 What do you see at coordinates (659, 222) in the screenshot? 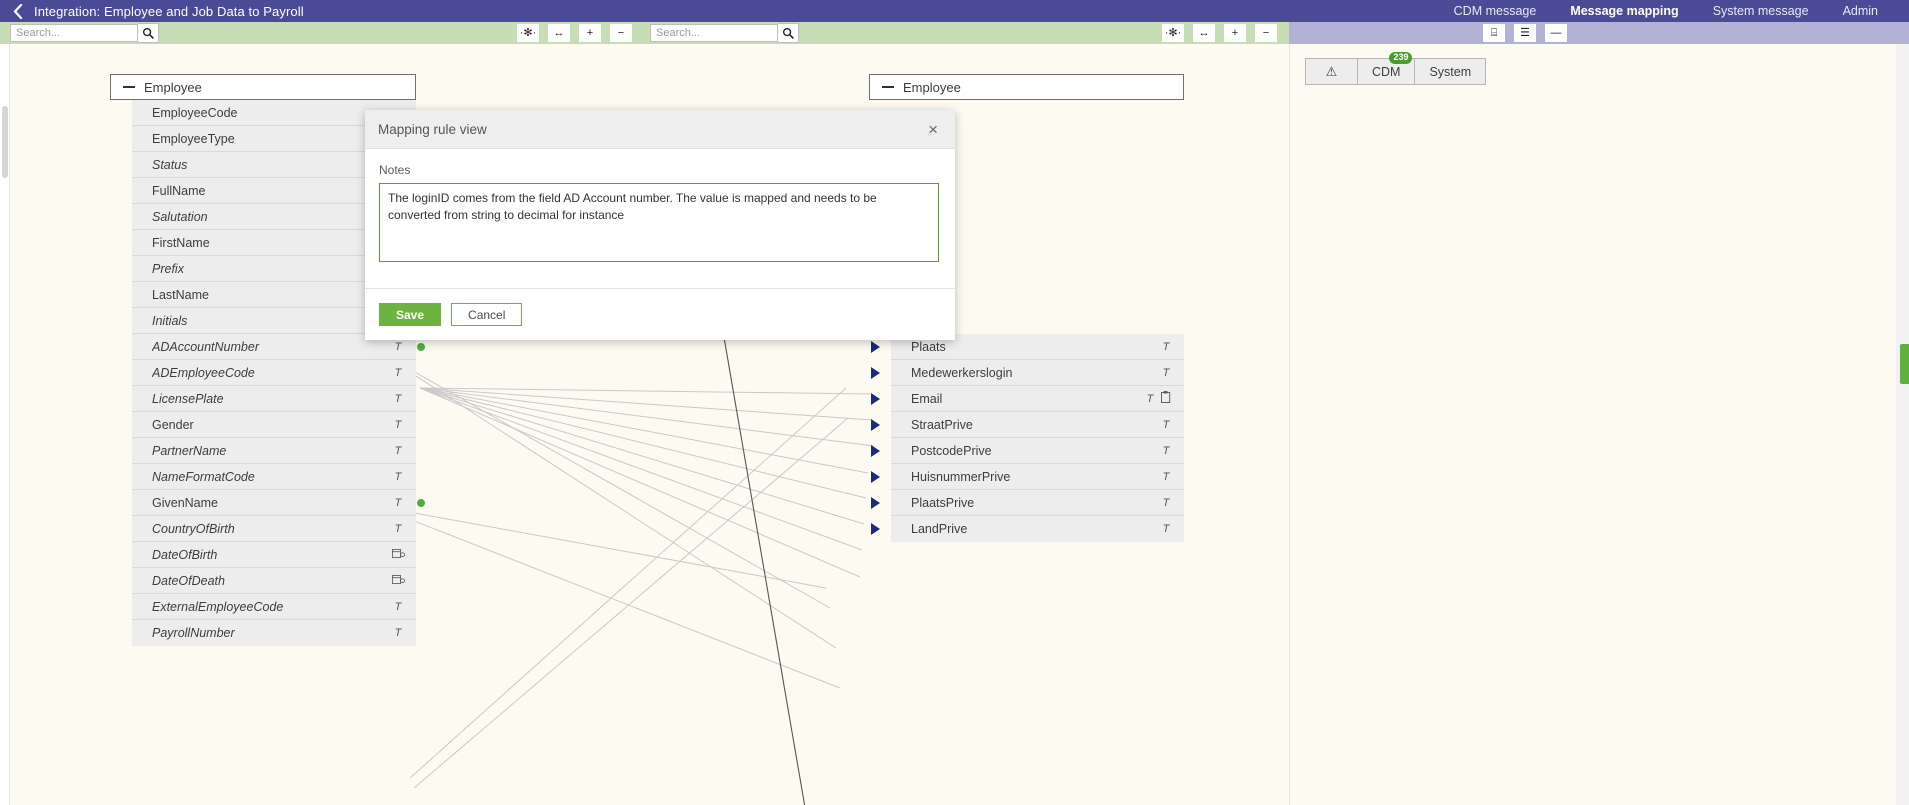
I see `notes-textarea` at bounding box center [659, 222].